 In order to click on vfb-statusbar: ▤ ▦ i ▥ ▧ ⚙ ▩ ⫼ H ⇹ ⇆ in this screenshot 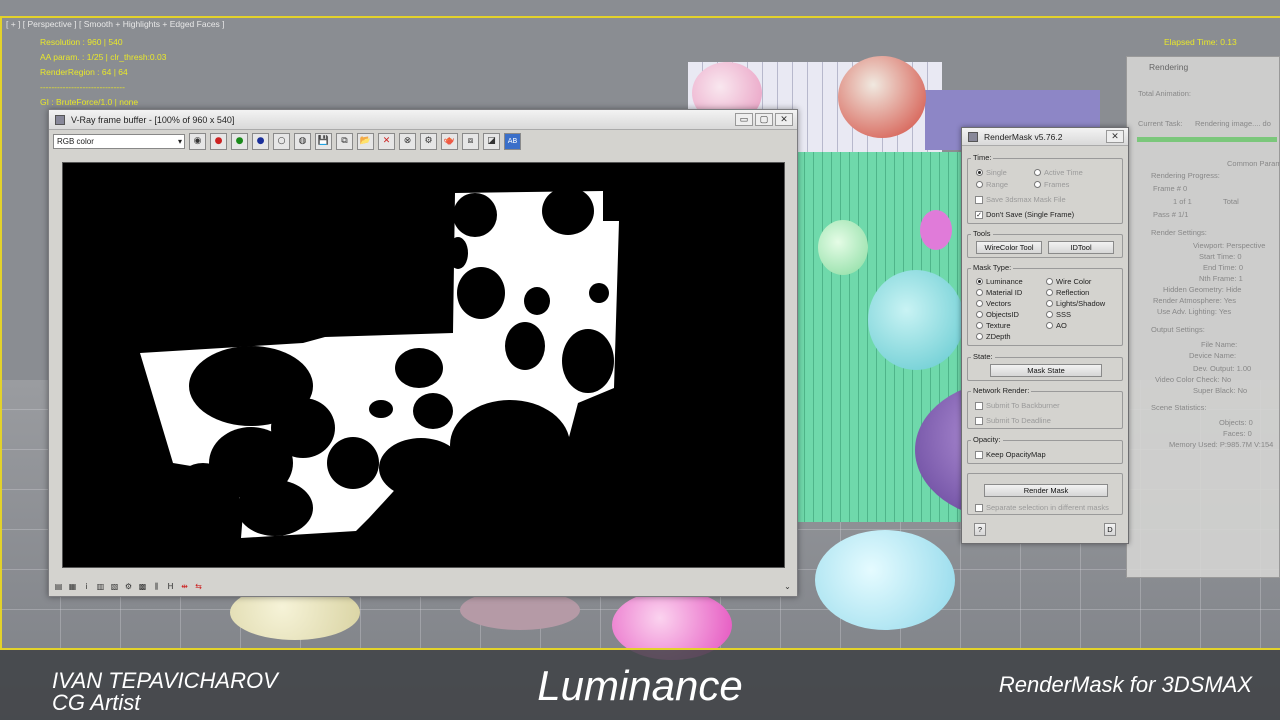, I will do `click(128, 586)`.